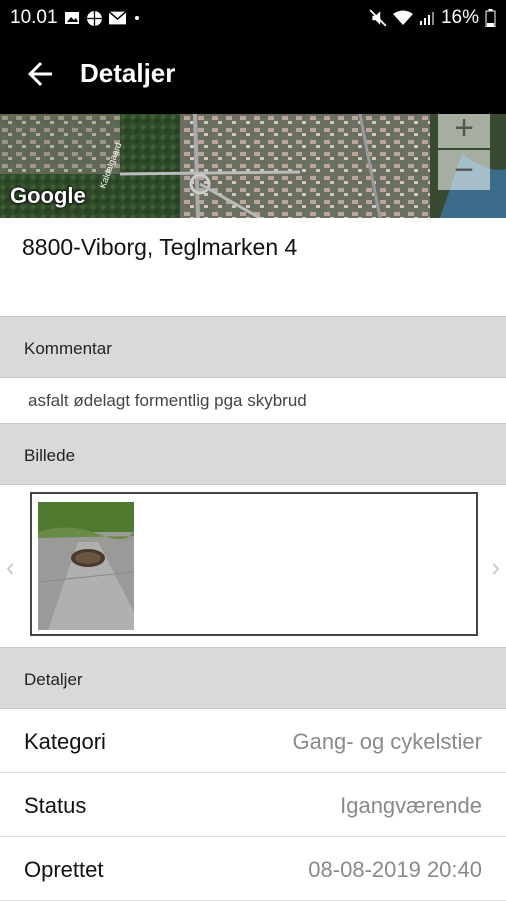 The image size is (506, 901). What do you see at coordinates (86, 566) in the screenshot?
I see `photo-thumbnail` at bounding box center [86, 566].